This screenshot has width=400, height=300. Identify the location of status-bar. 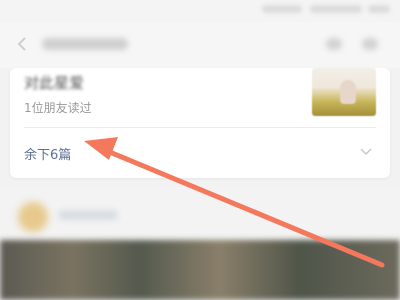
(200, 11).